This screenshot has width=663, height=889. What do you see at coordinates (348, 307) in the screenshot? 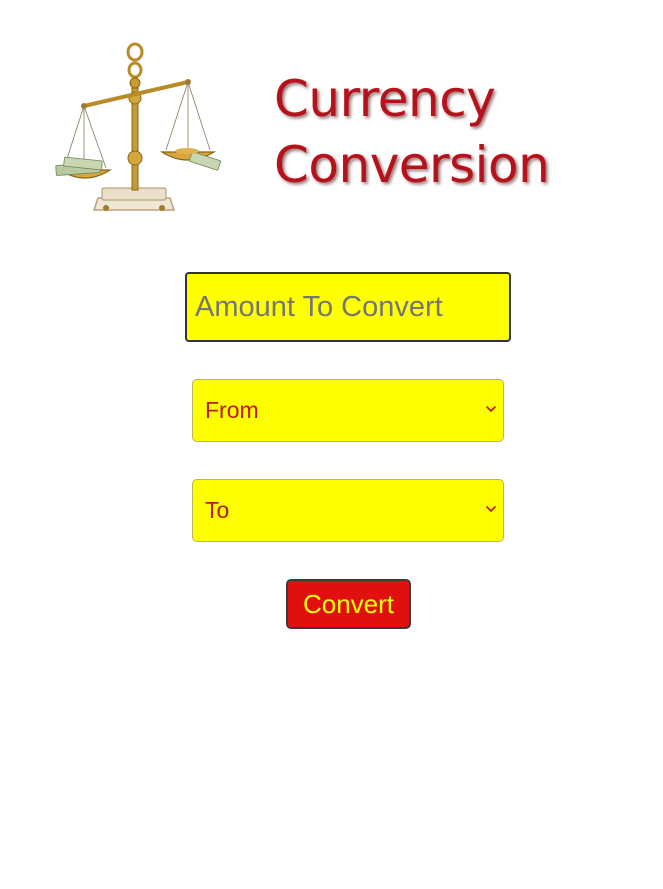
I see `amount-input` at bounding box center [348, 307].